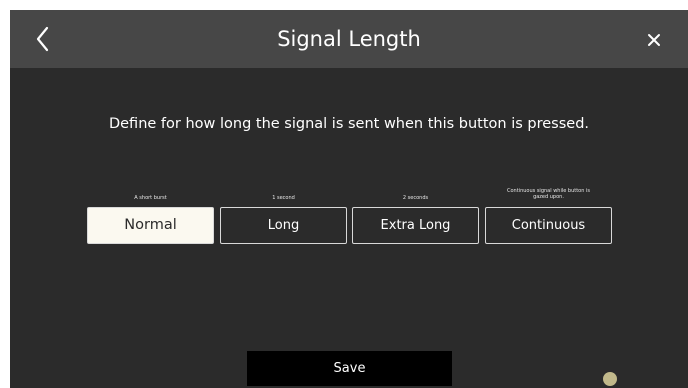 Image resolution: width=688 pixels, height=388 pixels. I want to click on close-icon, so click(654, 40).